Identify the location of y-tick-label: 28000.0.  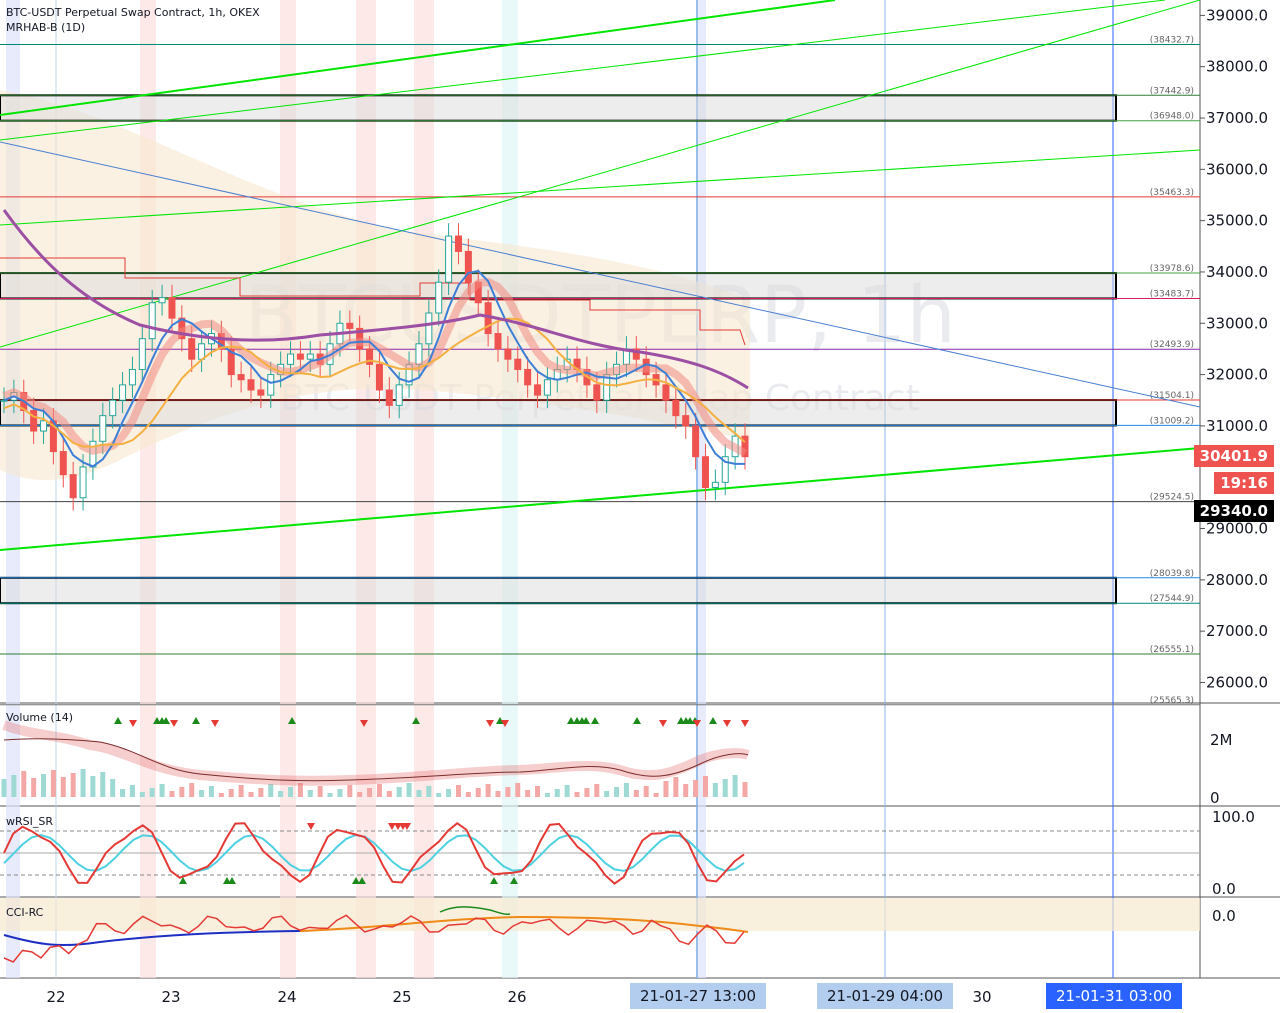
(1237, 580).